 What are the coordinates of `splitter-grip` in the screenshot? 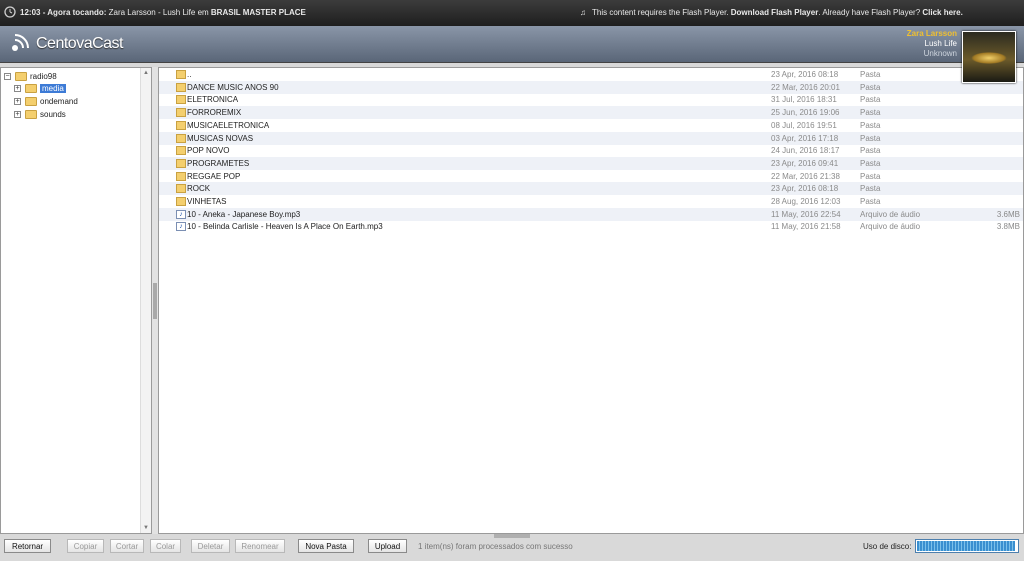 It's located at (155, 301).